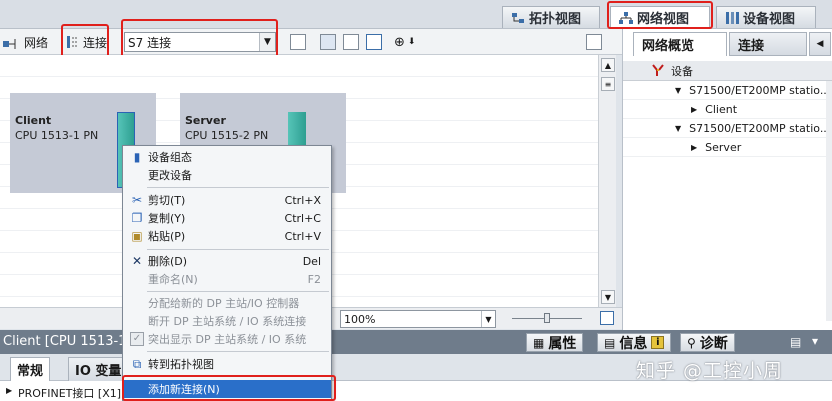  Describe the element at coordinates (150, 42) in the screenshot. I see `connection-type-value: S7 连接` at that location.